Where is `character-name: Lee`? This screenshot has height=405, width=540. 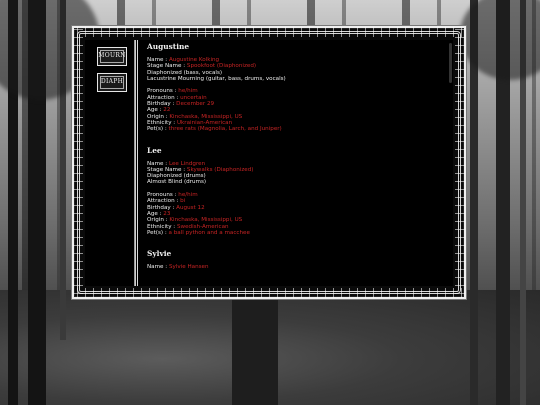 character-name: Lee is located at coordinates (154, 150).